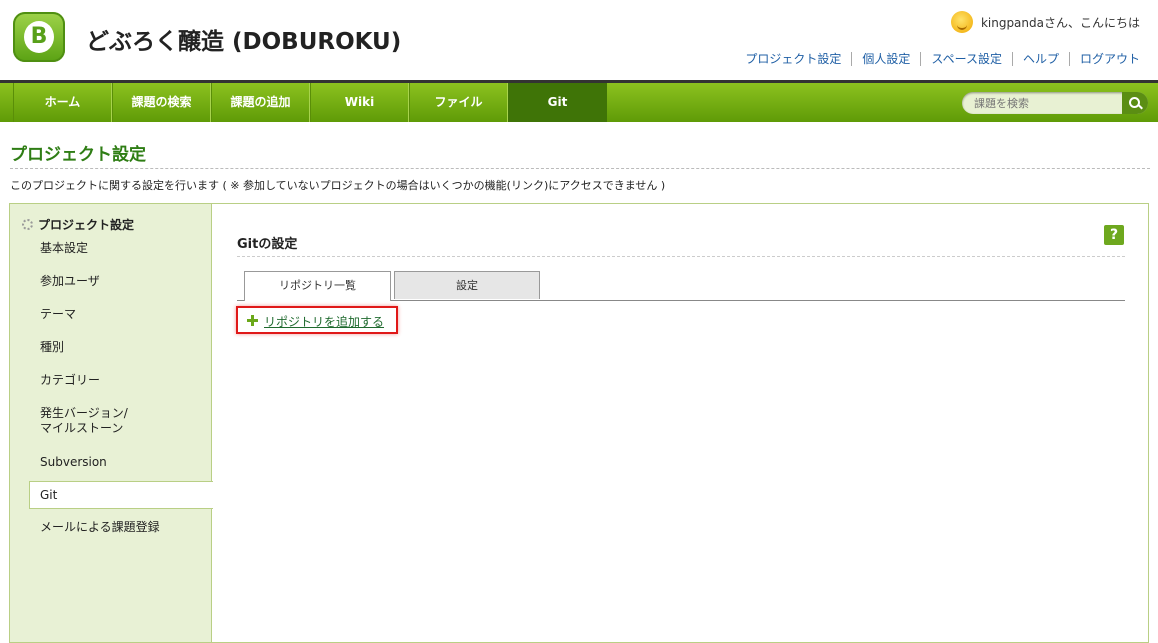  Describe the element at coordinates (84, 421) in the screenshot. I see `sidebar-item-versions: 発生バージョン/ マイルストーン` at that location.